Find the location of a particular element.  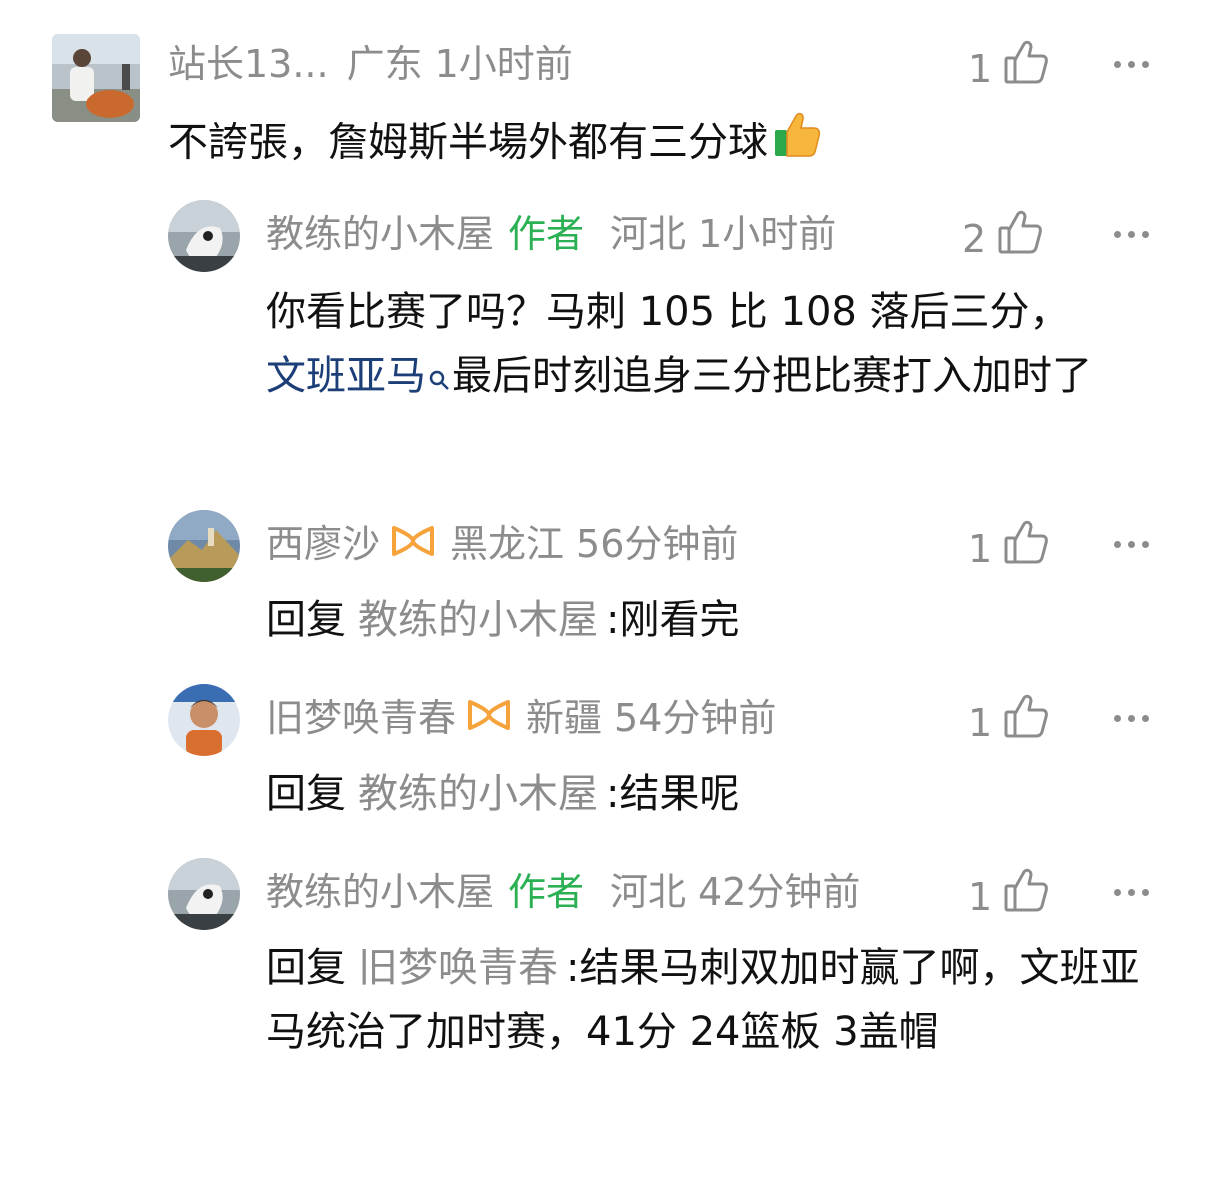

timestamp: 42分钟前 is located at coordinates (779, 892).